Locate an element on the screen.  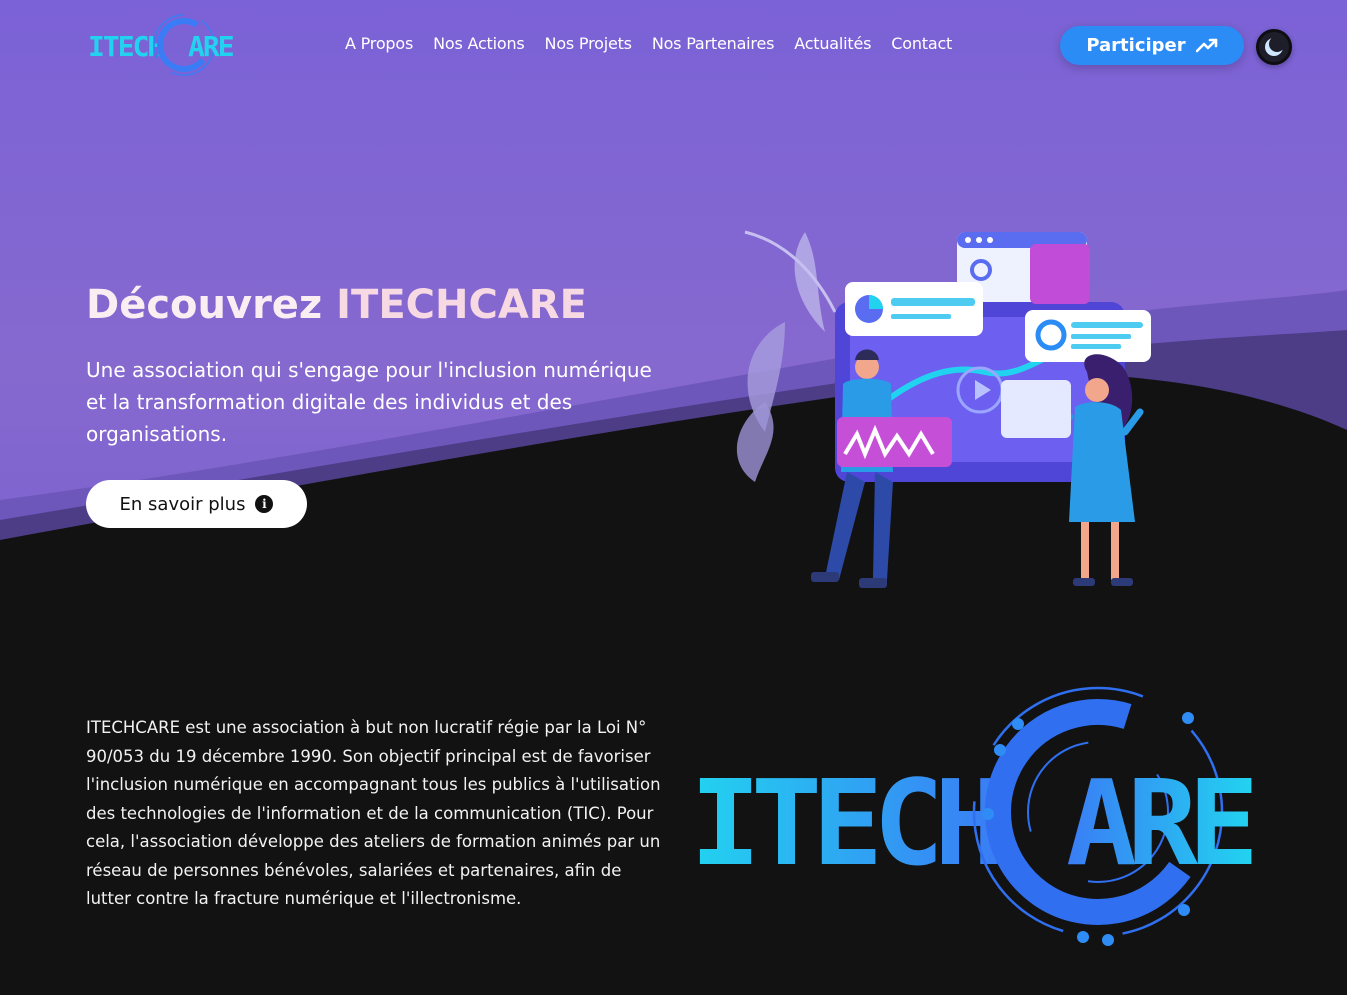
theme-toggle-button is located at coordinates (1274, 47).